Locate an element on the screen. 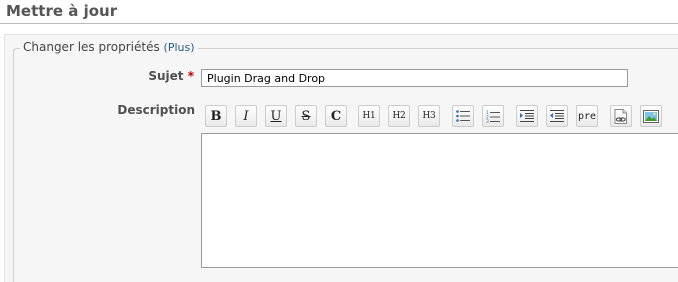 The width and height of the screenshot is (678, 282). indent-button is located at coordinates (527, 116).